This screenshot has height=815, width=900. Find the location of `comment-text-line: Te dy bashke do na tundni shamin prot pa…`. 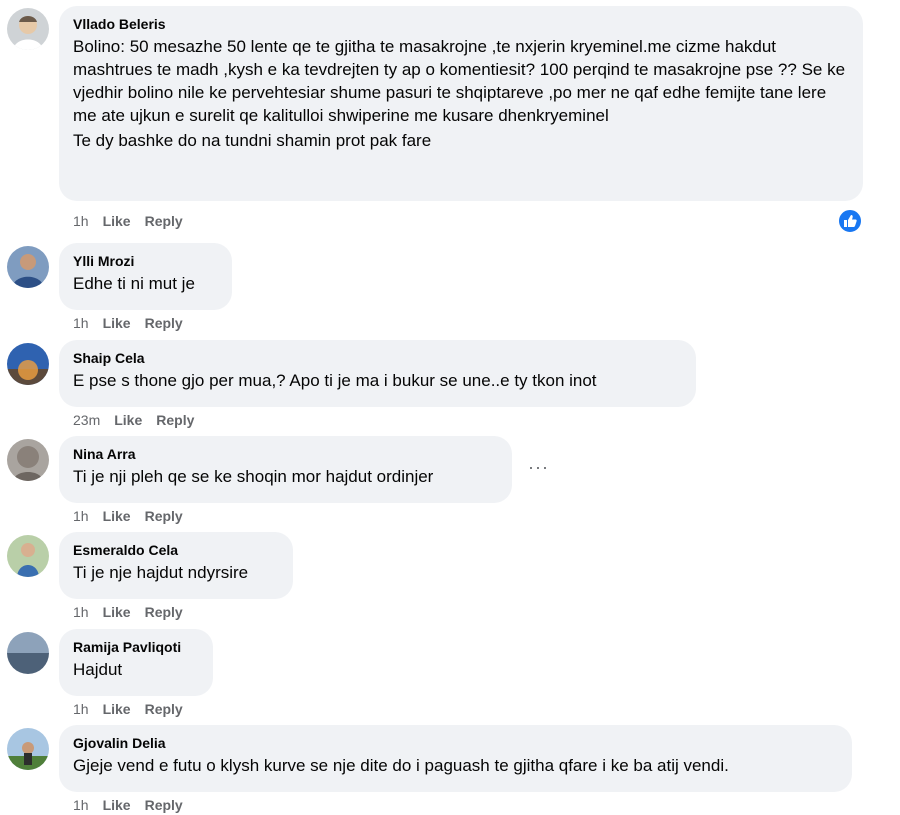

comment-text-line: Te dy bashke do na tundni shamin prot pa… is located at coordinates (252, 140).